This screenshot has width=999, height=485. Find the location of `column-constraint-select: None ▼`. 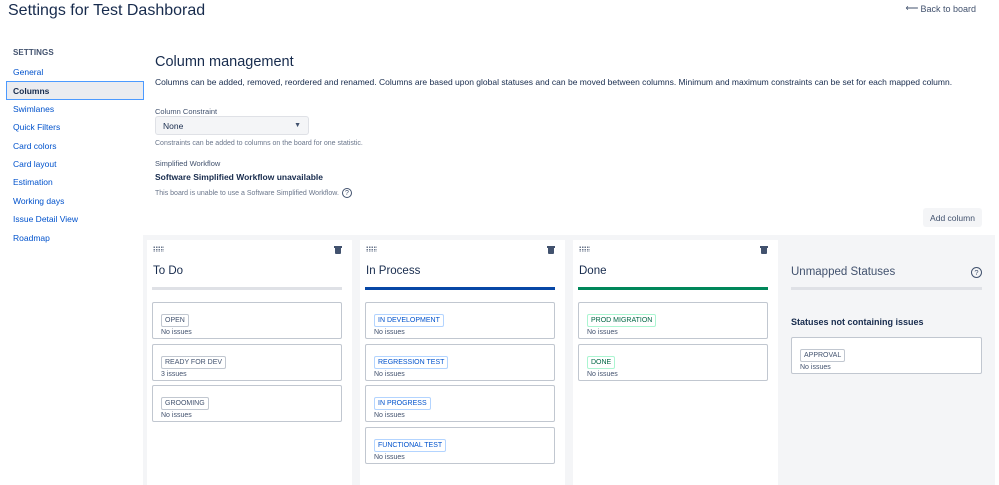

column-constraint-select: None ▼ is located at coordinates (232, 125).